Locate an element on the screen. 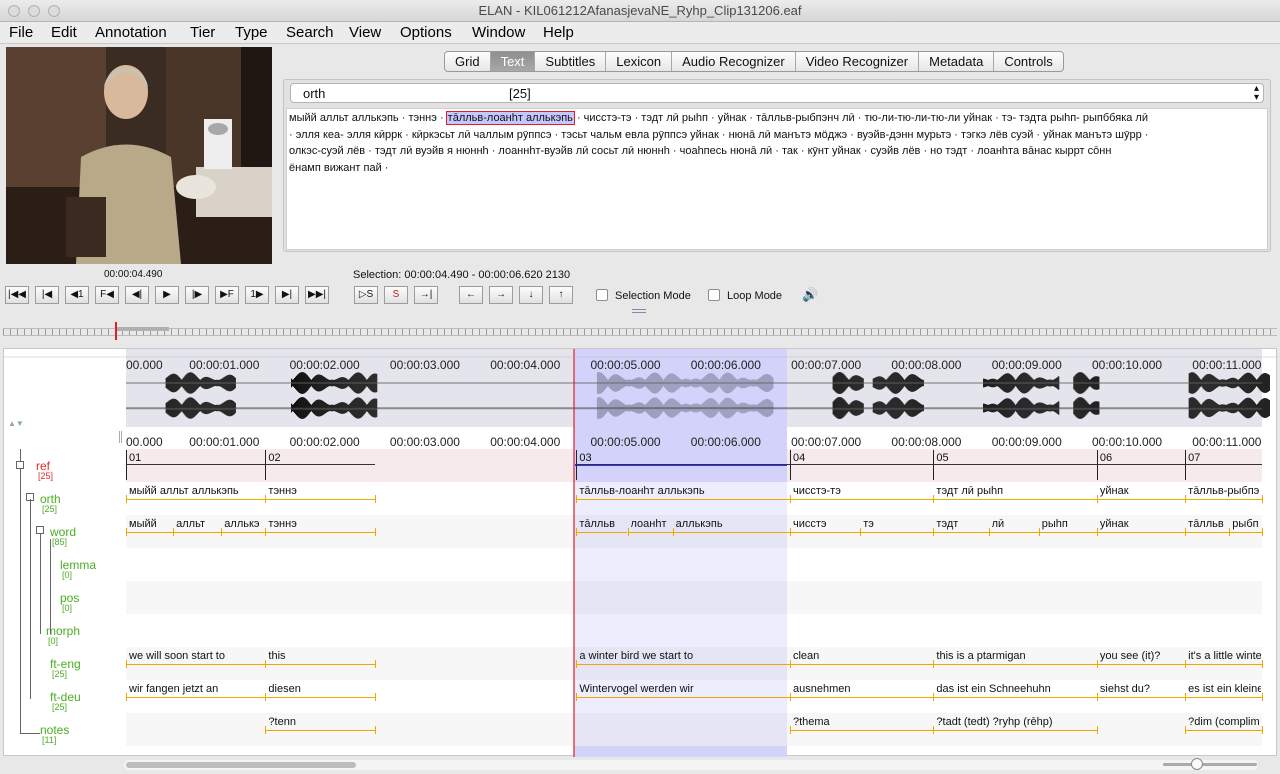 The height and width of the screenshot is (774, 1280). arrow-left-button: ← is located at coordinates (471, 295).